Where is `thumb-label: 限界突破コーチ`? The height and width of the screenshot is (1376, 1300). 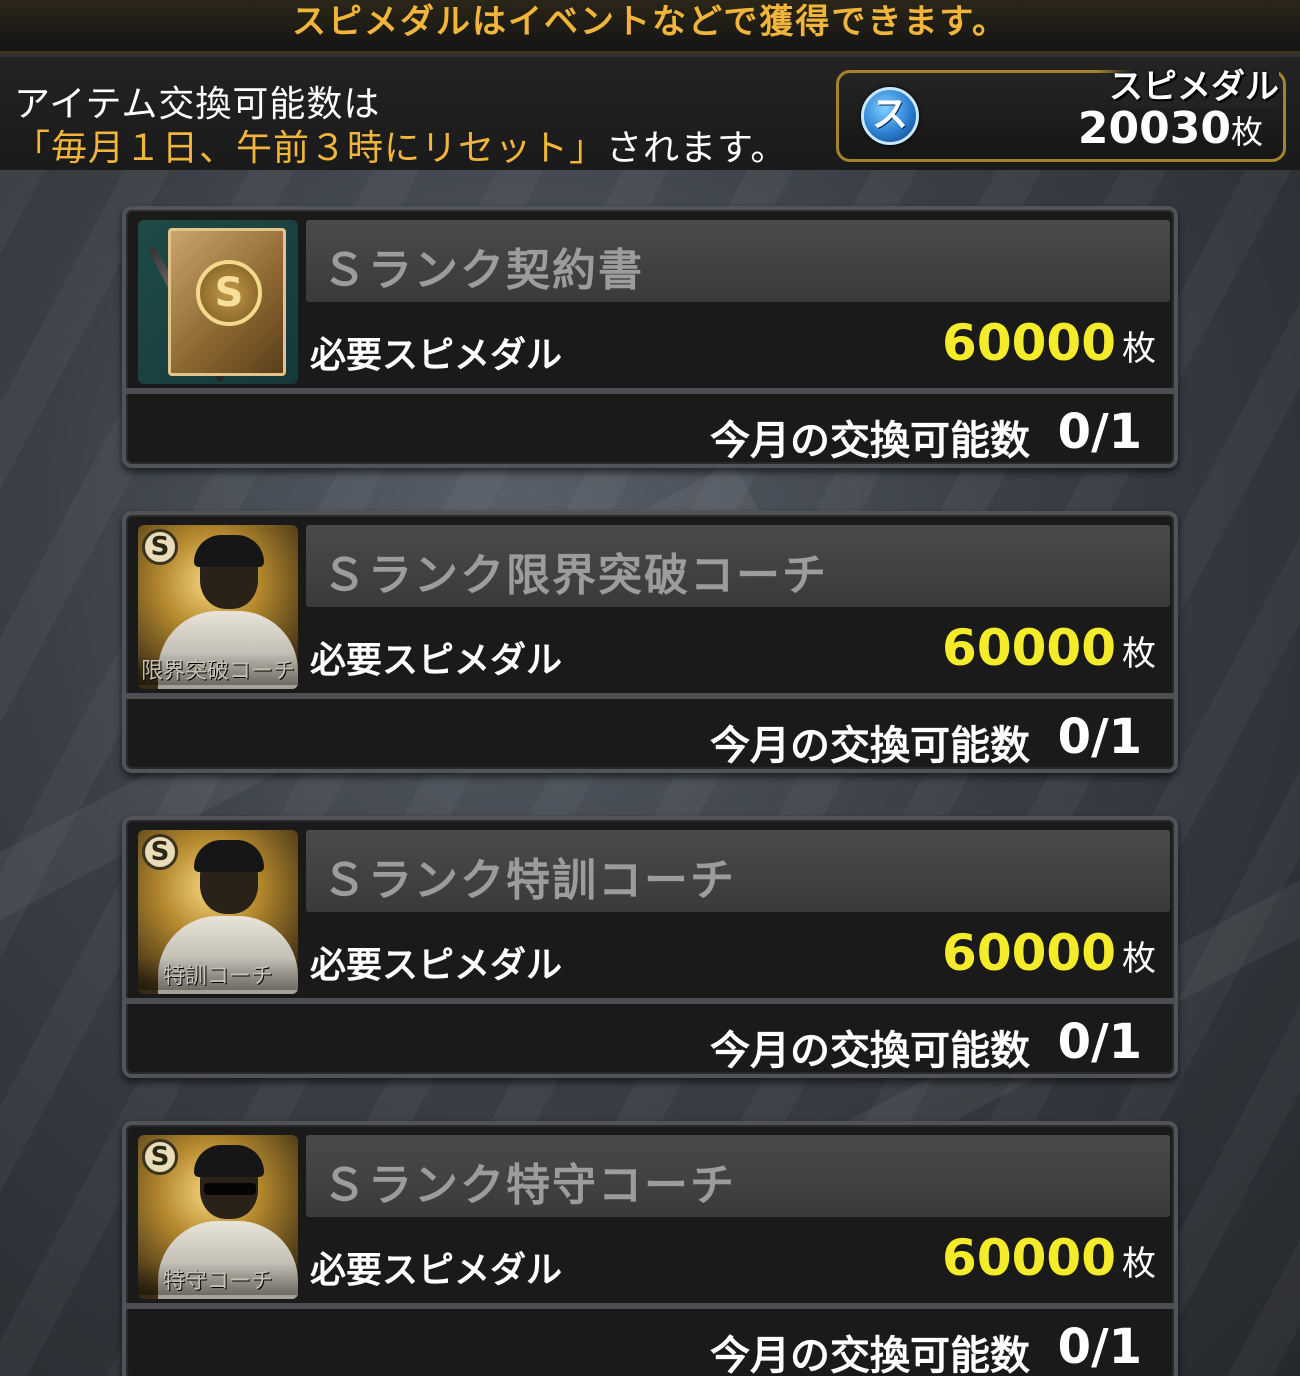
thumb-label: 限界突破コーチ is located at coordinates (218, 669).